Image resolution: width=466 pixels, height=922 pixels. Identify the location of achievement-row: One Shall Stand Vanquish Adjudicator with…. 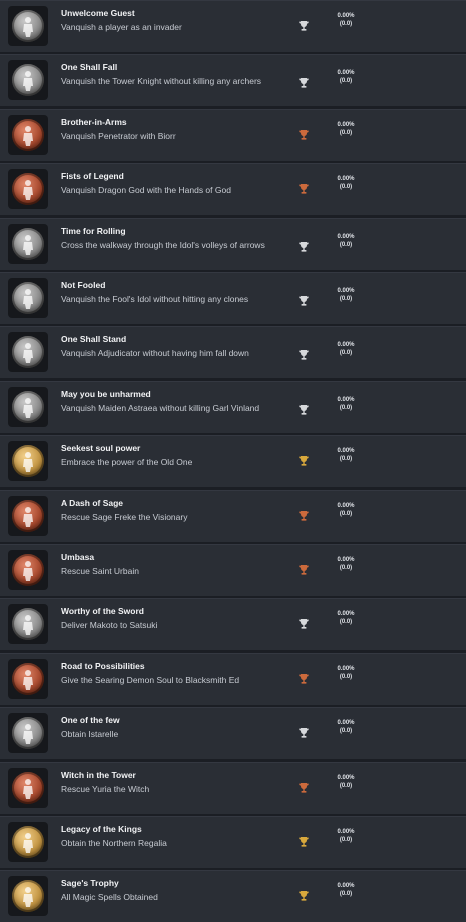
(233, 352).